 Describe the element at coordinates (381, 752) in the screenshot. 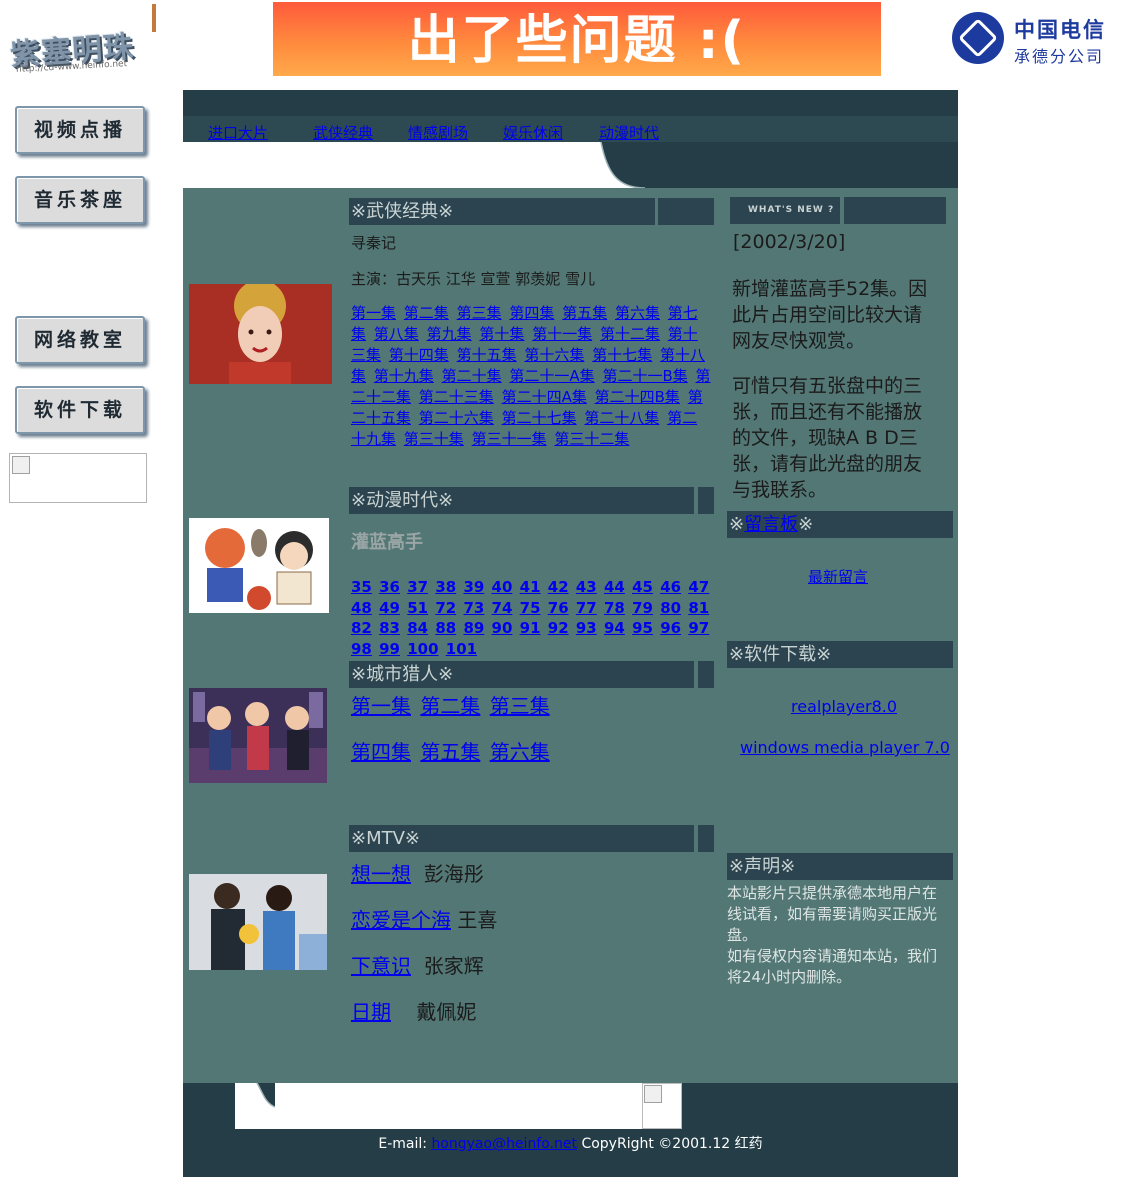

I see `city-hunter-episode-link: 第四集` at that location.